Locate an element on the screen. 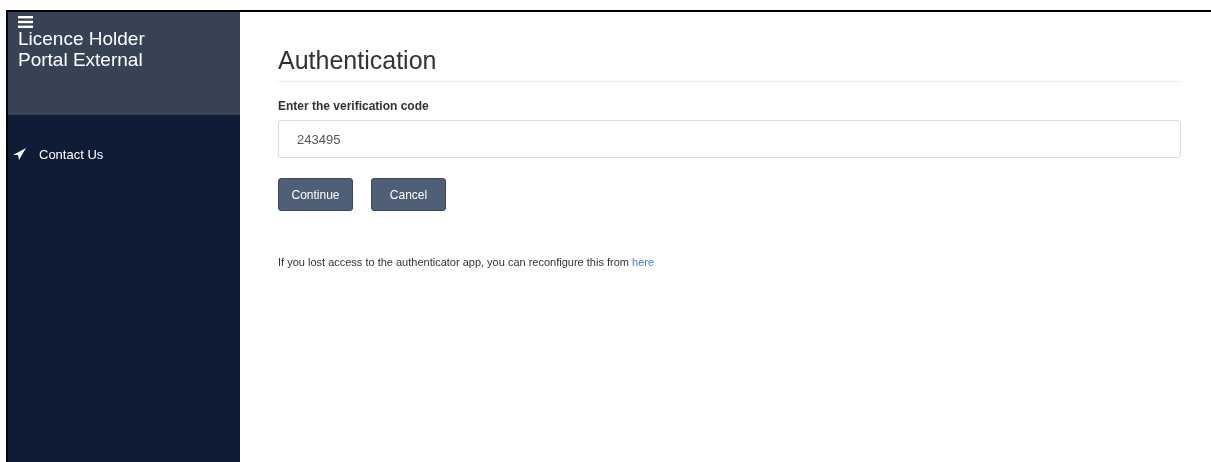  paper-plane-icon is located at coordinates (19, 154).